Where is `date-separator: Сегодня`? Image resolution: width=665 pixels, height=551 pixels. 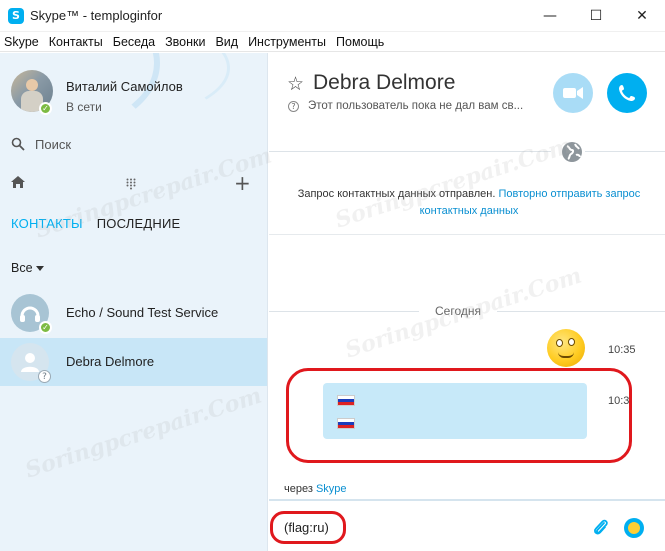 date-separator: Сегодня is located at coordinates (458, 311).